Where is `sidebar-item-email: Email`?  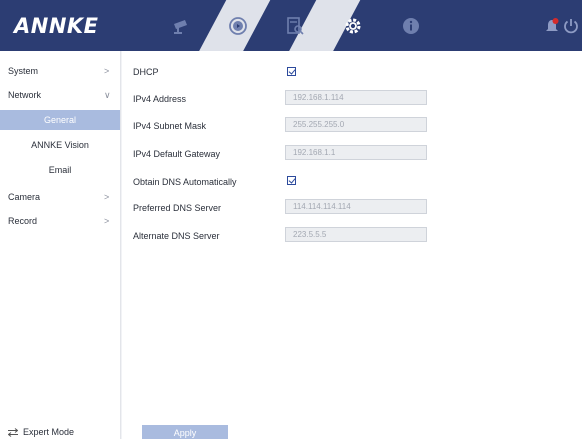 sidebar-item-email: Email is located at coordinates (60, 170).